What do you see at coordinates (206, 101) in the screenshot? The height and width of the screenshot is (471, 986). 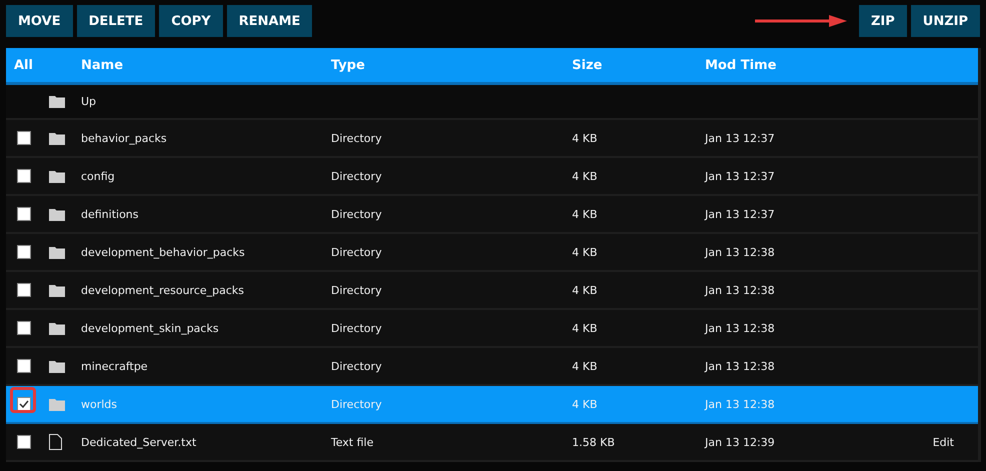 I see `file-name: Up` at bounding box center [206, 101].